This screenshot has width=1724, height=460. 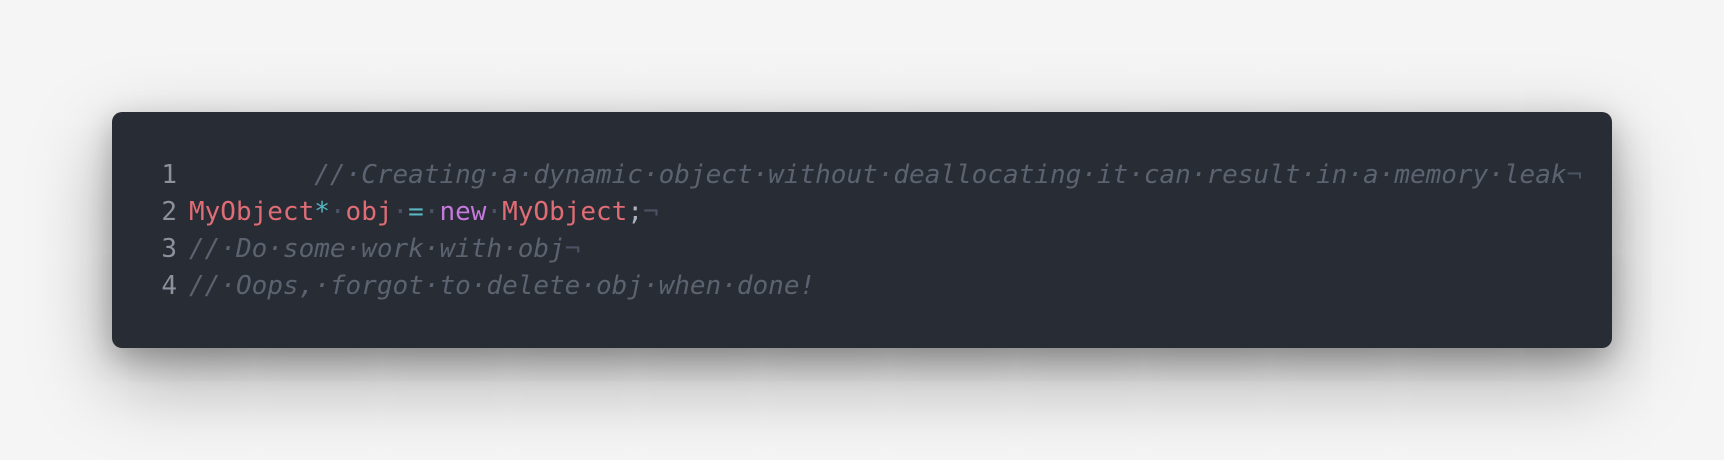 What do you see at coordinates (169, 249) in the screenshot?
I see `line-number: 3` at bounding box center [169, 249].